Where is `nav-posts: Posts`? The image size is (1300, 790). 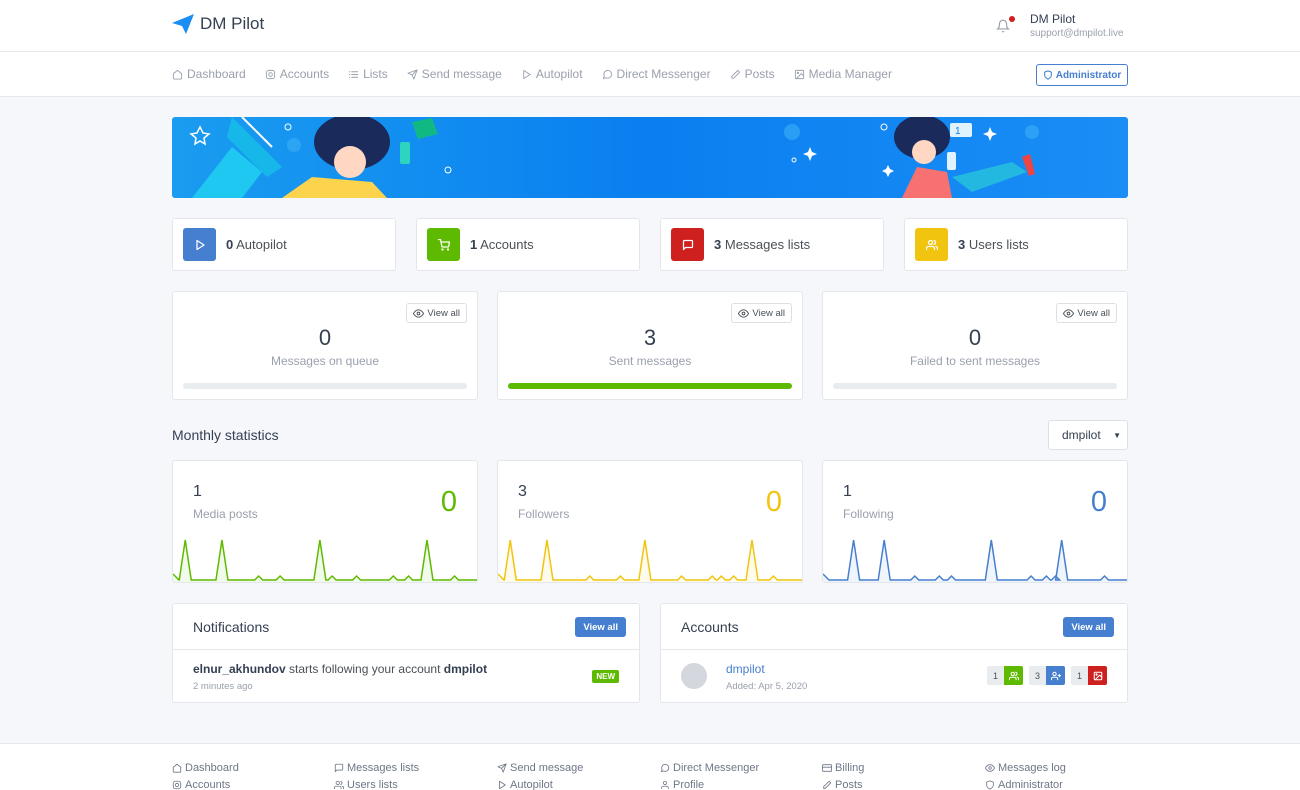
nav-posts: Posts is located at coordinates (752, 74).